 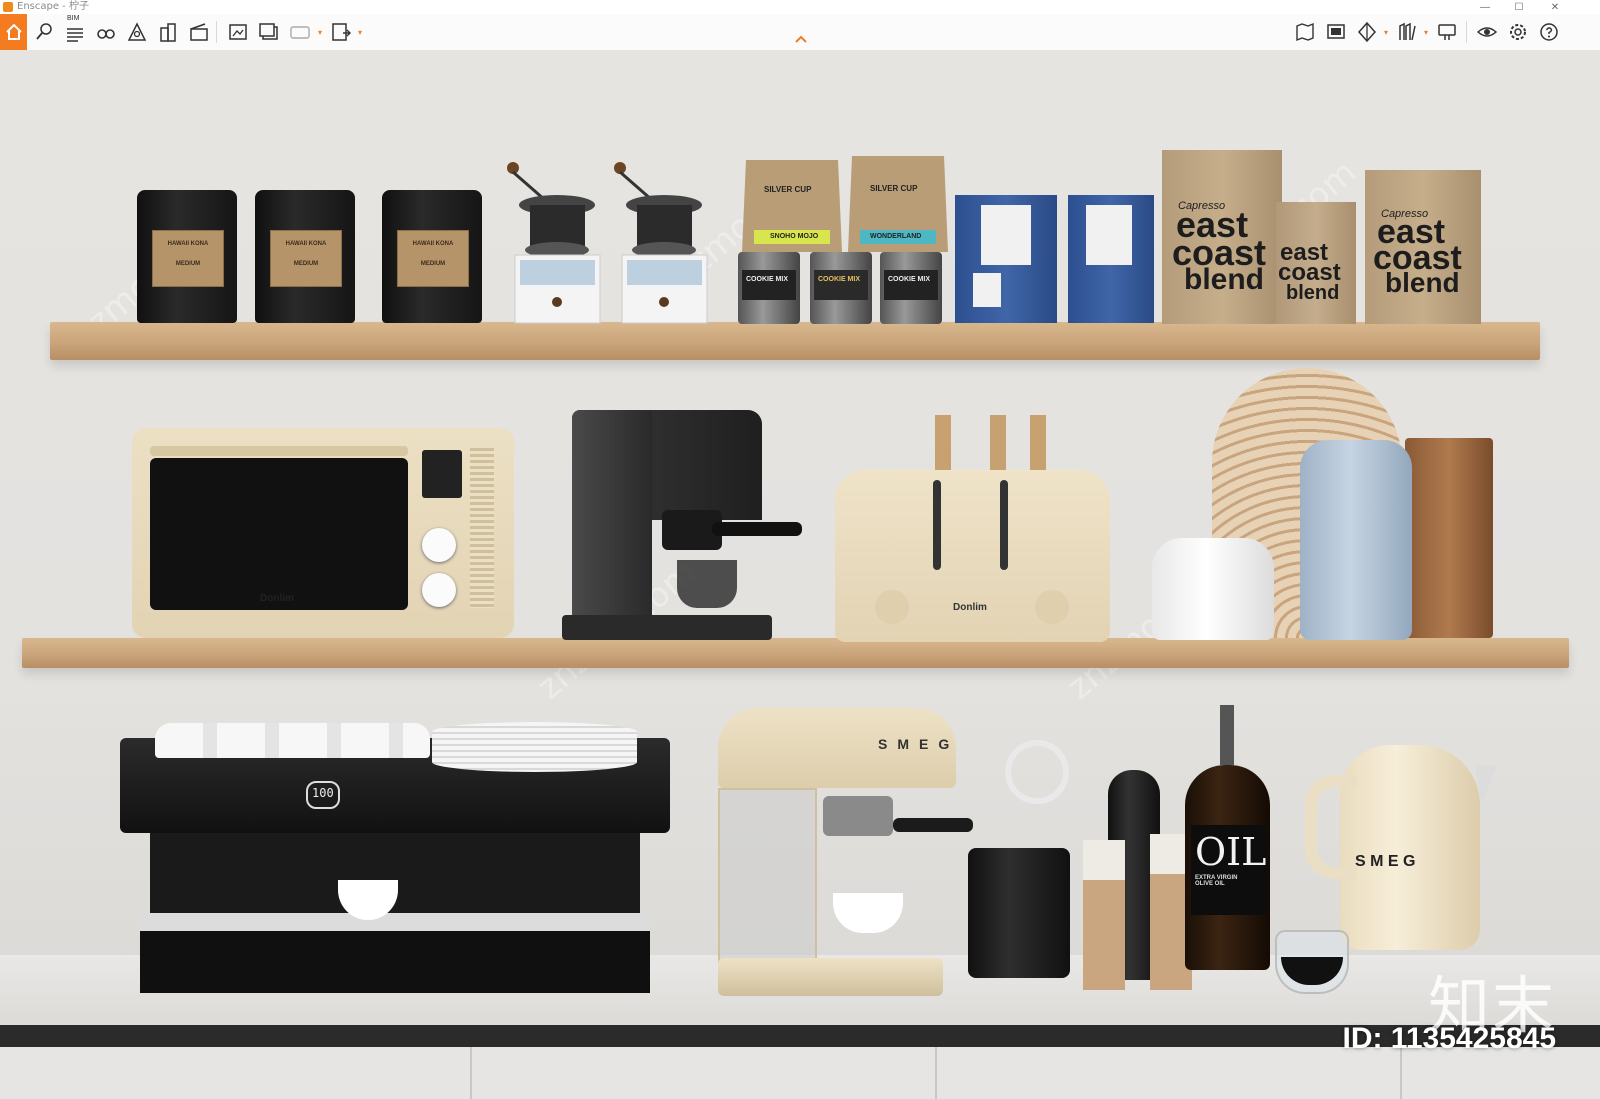 I want to click on clapper-icon, so click(x=199, y=32).